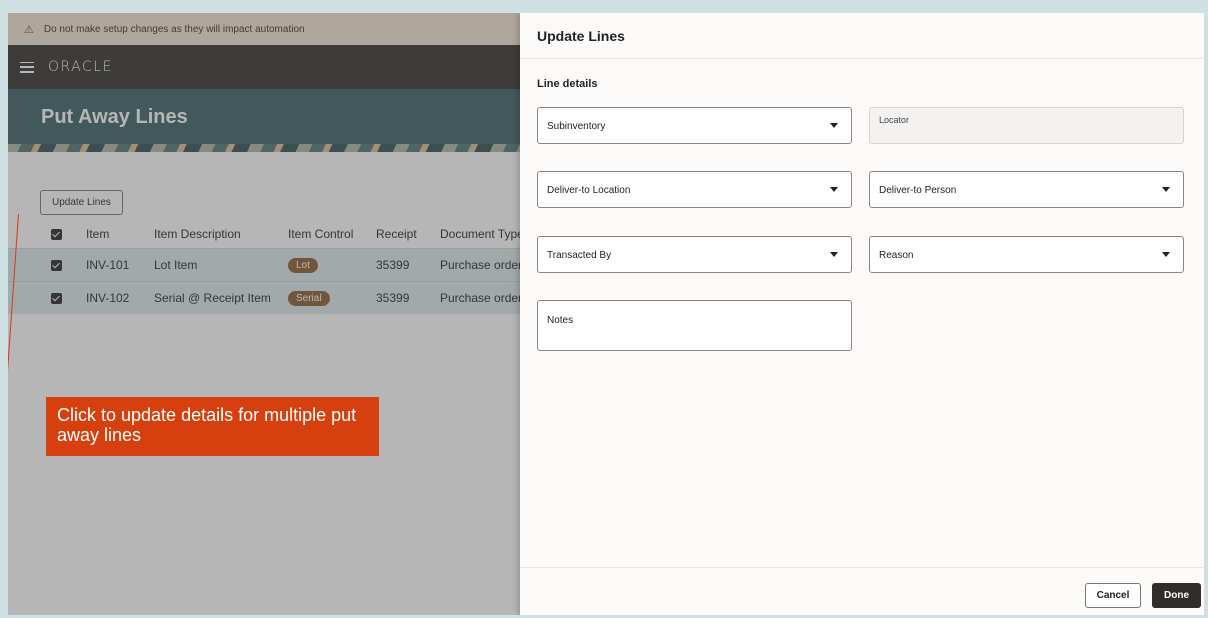 This screenshot has height=618, width=1208. Describe the element at coordinates (694, 325) in the screenshot. I see `notes-textarea: Notes` at that location.